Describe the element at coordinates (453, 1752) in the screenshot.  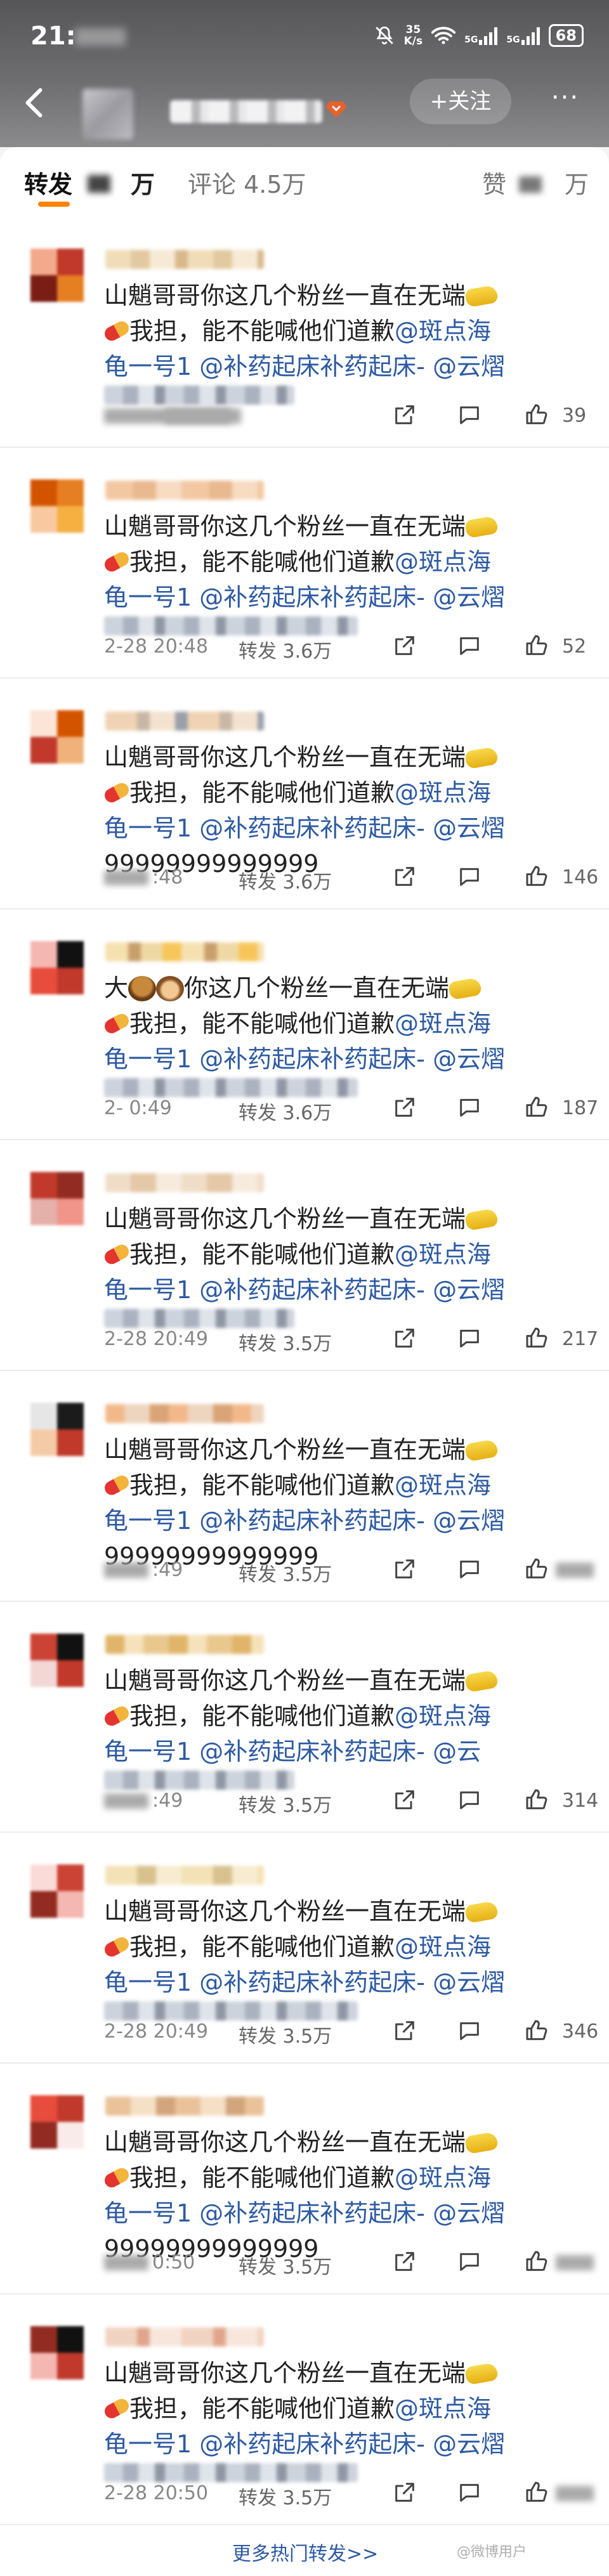
I see `mention-link: @云` at that location.